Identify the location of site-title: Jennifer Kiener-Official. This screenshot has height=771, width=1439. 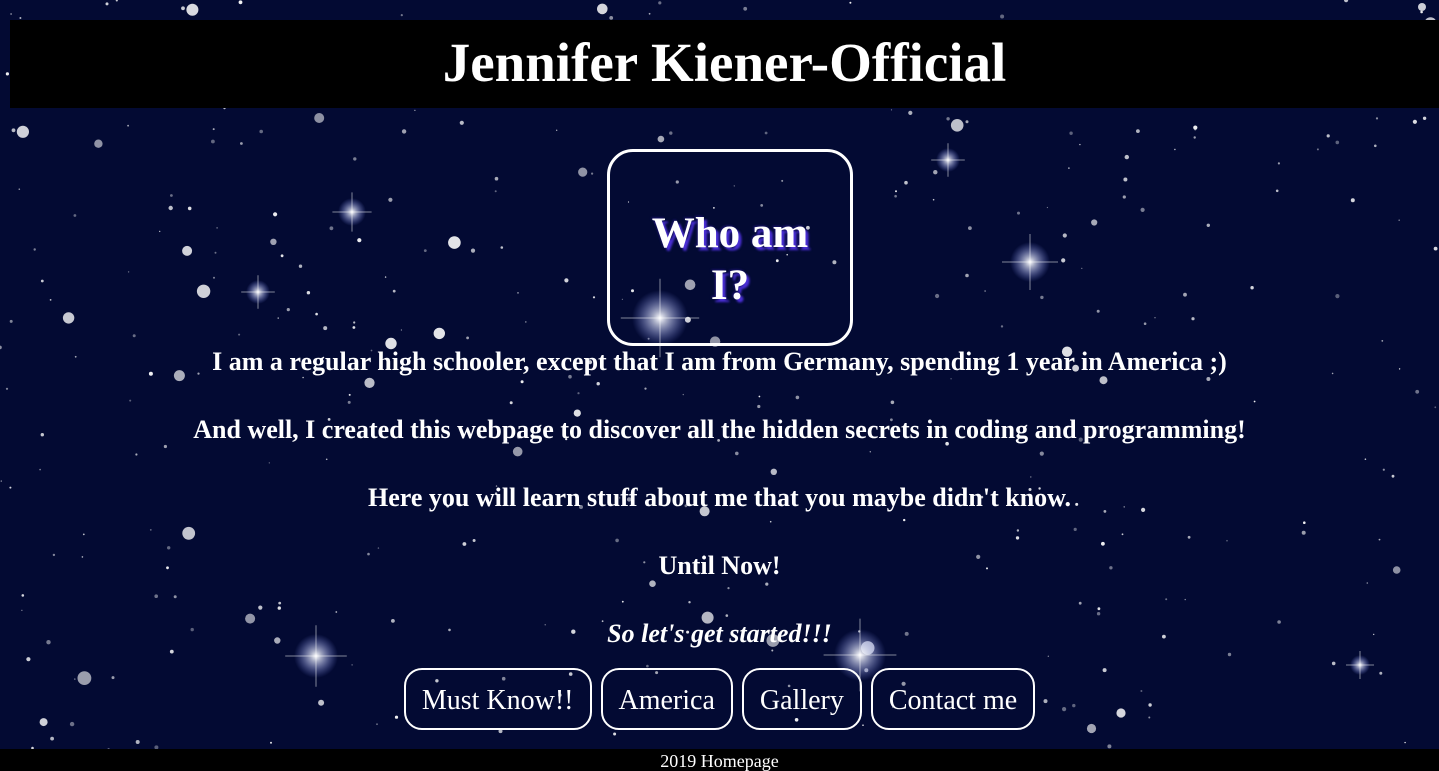
(724, 62).